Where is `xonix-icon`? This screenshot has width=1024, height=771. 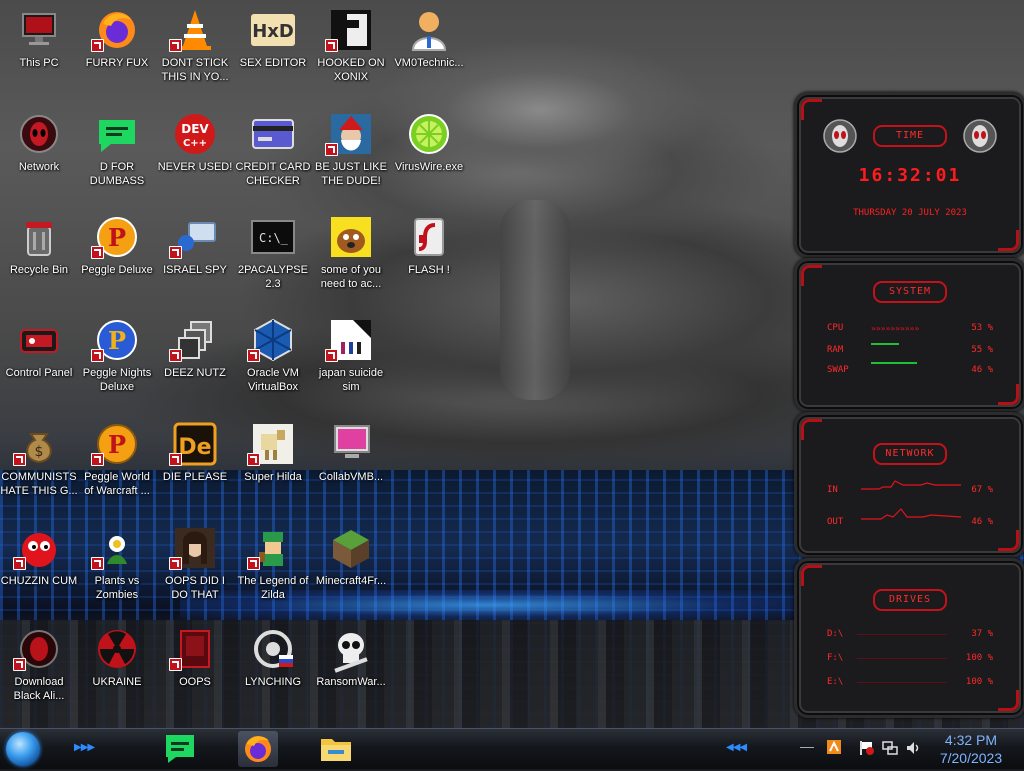
xonix-icon is located at coordinates (350, 30).